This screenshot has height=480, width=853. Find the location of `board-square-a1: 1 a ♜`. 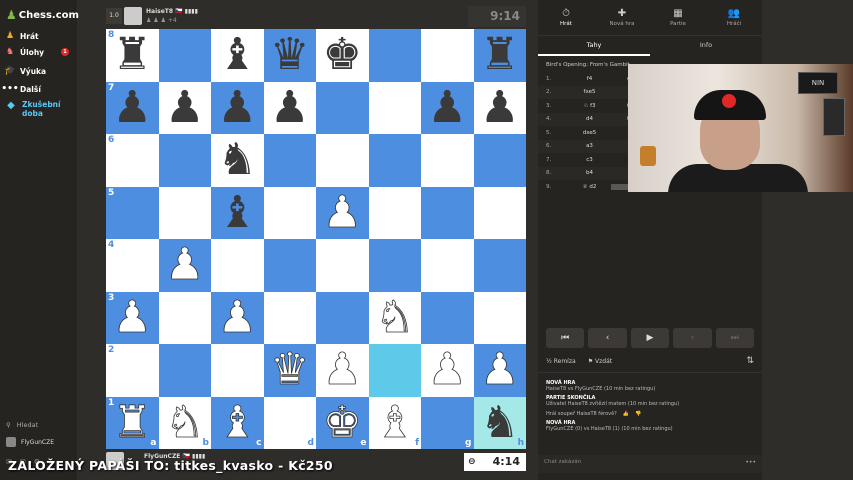

board-square-a1: 1 a ♜ is located at coordinates (132, 422).